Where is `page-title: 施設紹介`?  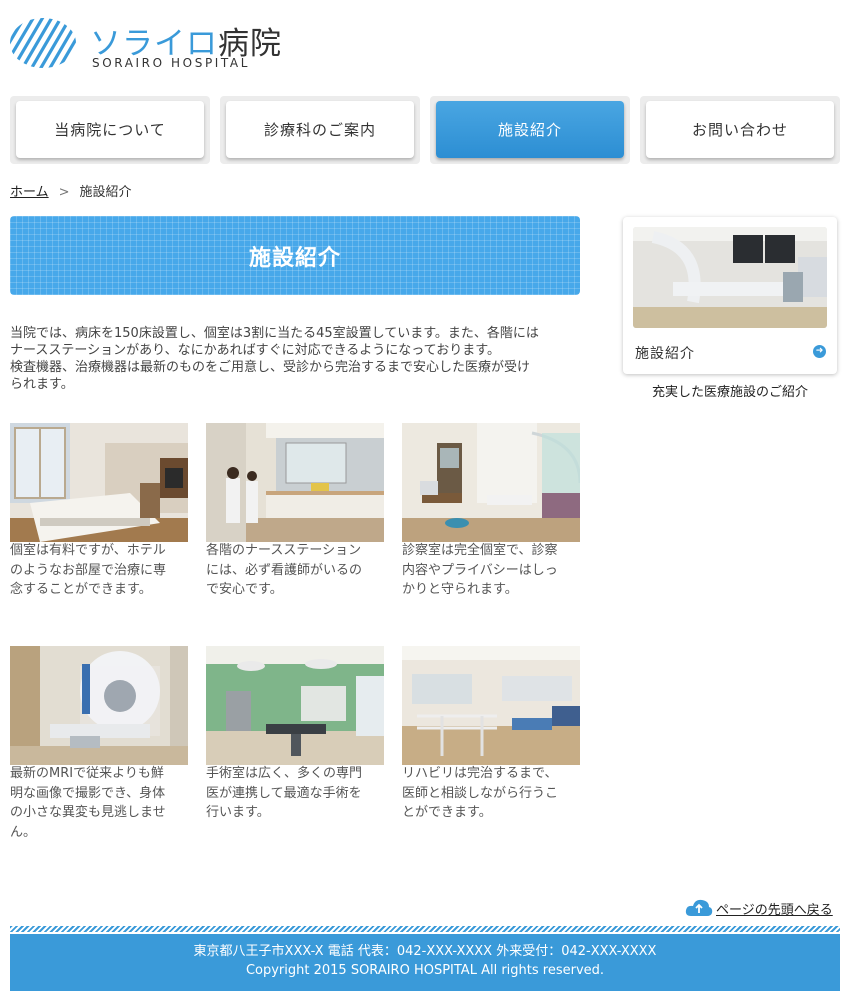
page-title: 施設紹介 is located at coordinates (294, 258).